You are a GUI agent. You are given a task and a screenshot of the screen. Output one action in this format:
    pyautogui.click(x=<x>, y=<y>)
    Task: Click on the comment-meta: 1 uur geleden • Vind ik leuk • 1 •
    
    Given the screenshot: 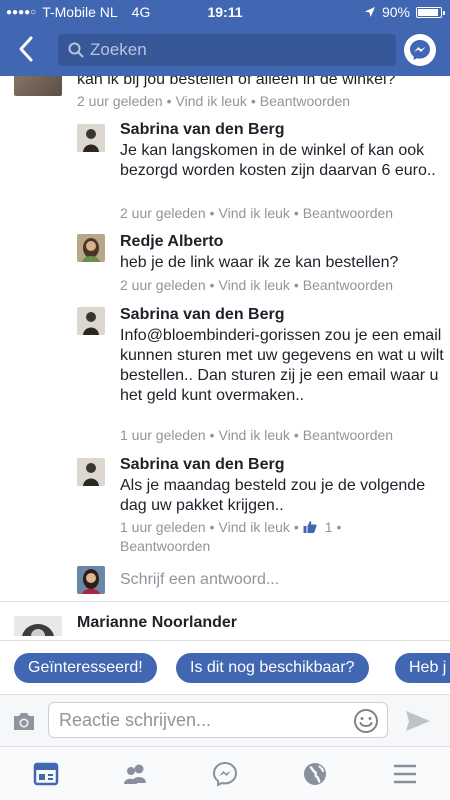 What is the action you would take?
    pyautogui.click(x=231, y=527)
    